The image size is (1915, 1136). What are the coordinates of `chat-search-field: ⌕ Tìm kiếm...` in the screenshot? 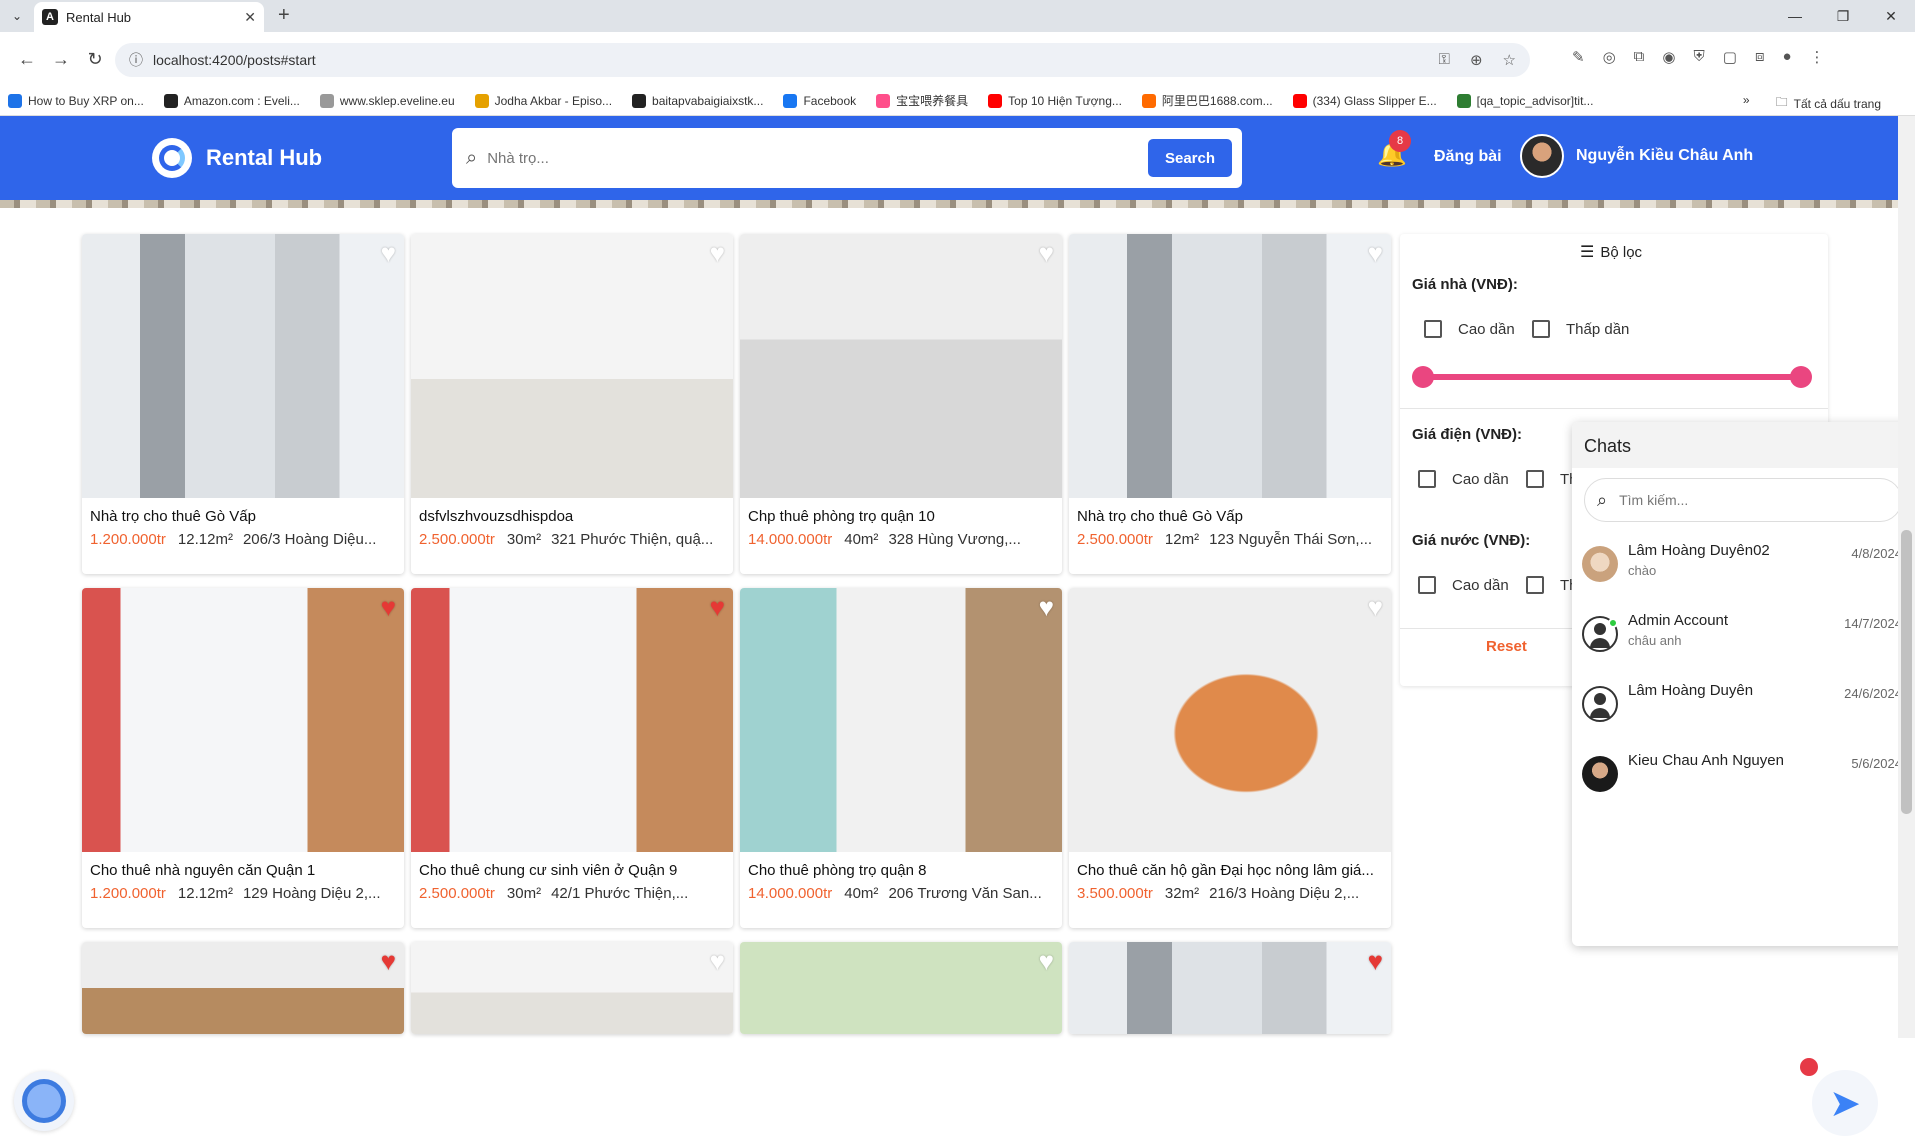 It's located at (1743, 500).